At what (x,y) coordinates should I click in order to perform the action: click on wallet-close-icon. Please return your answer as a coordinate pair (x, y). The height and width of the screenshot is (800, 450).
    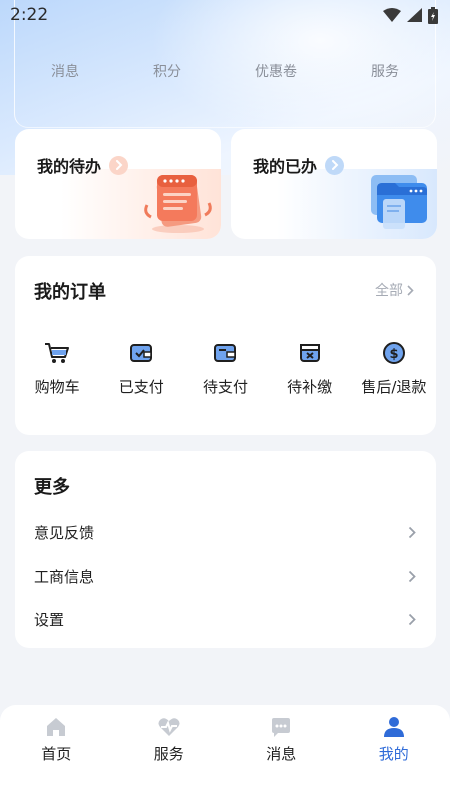
    Looking at the image, I should click on (310, 353).